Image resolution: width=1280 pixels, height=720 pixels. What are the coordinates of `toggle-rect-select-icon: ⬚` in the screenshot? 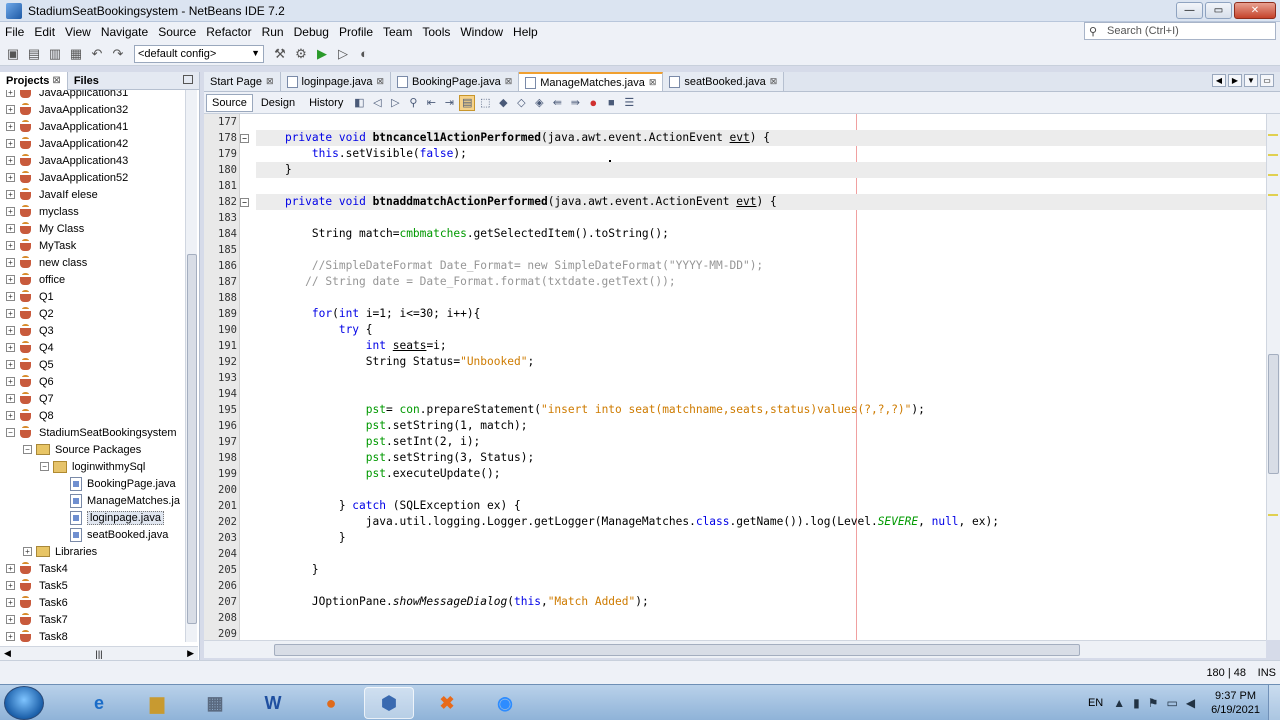 It's located at (485, 103).